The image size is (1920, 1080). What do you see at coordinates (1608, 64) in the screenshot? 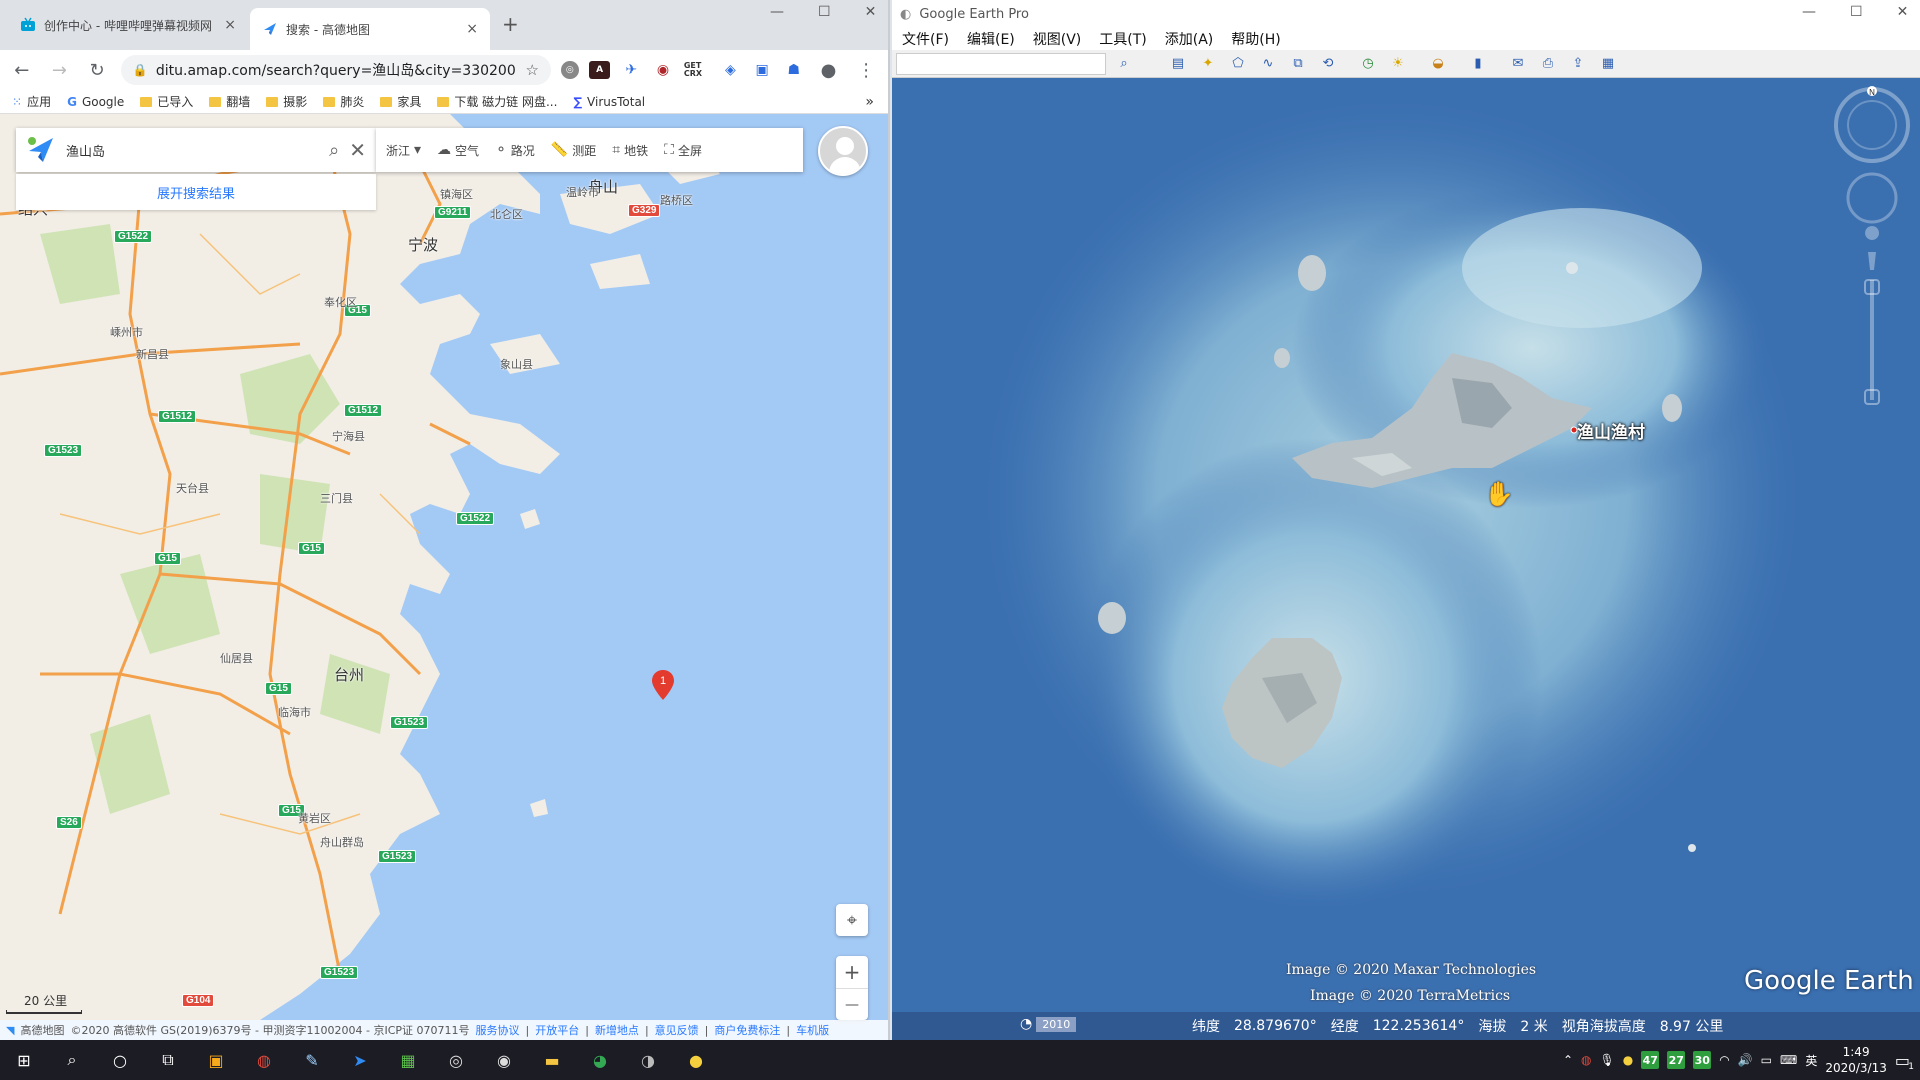
I see `view-in-maps-icon: ▦` at bounding box center [1608, 64].